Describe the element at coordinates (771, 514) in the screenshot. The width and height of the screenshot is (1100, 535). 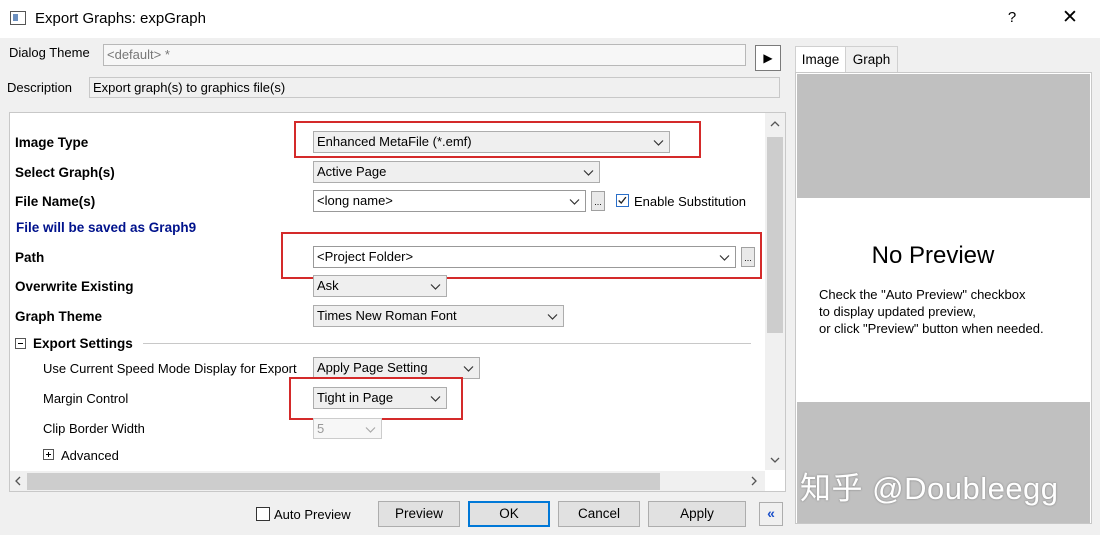
I see `double-chevron-left-icon: «` at that location.